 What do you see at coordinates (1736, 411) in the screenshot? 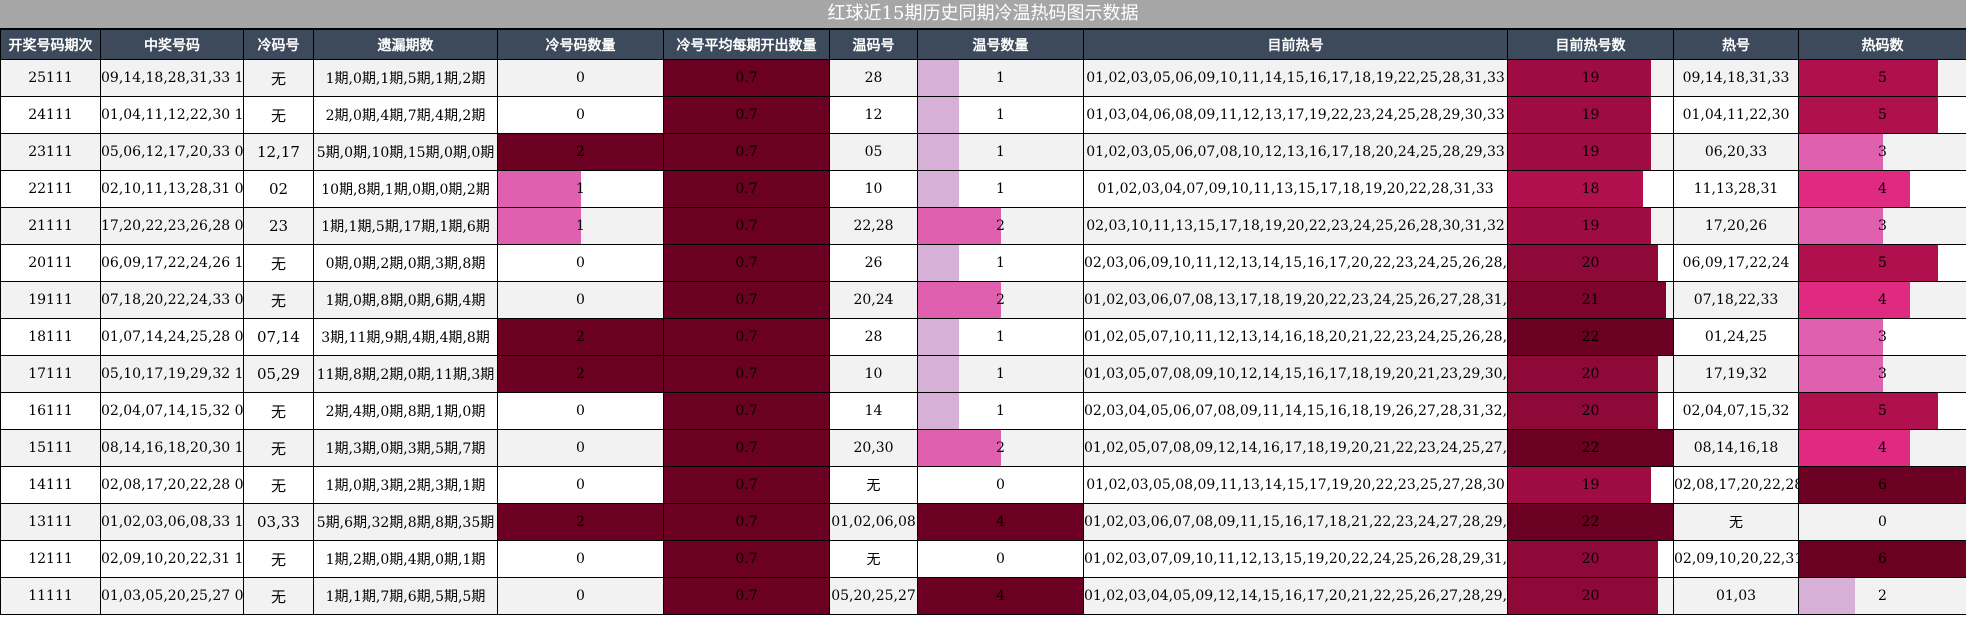
I see `hot-numbers-cell: 02,04,07,15,32` at bounding box center [1736, 411].